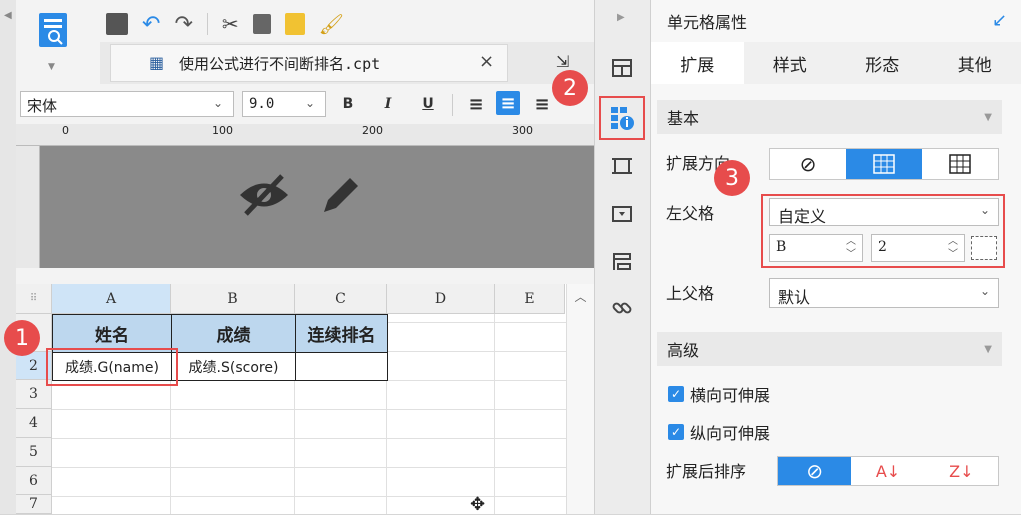 This screenshot has height=515, width=1021. What do you see at coordinates (683, 349) in the screenshot?
I see `section-advanced-label: 高级` at bounding box center [683, 349].